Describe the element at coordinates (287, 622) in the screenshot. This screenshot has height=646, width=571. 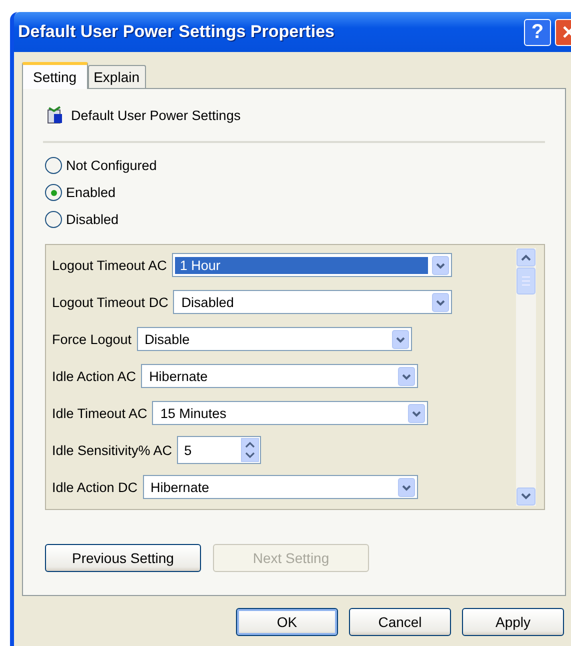
I see `dialog-button: OK` at that location.